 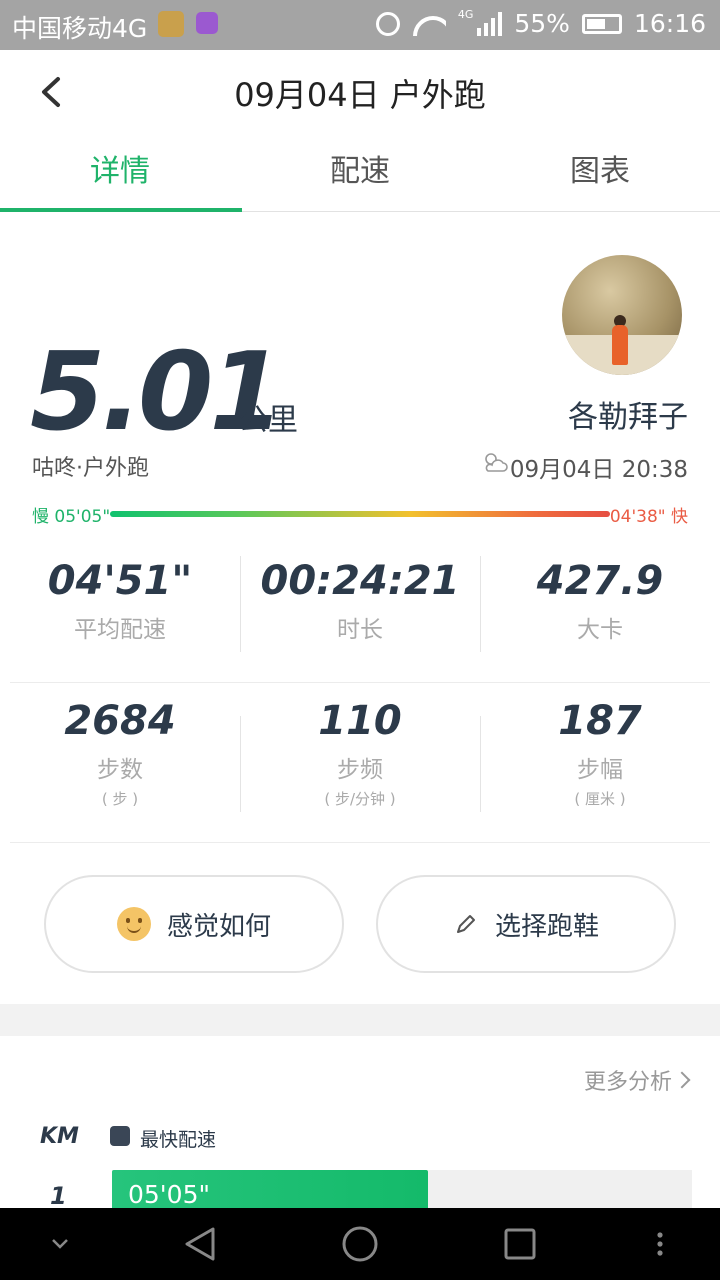 I want to click on stat-steps: 2684 步数 ( 步 ), so click(x=120, y=756).